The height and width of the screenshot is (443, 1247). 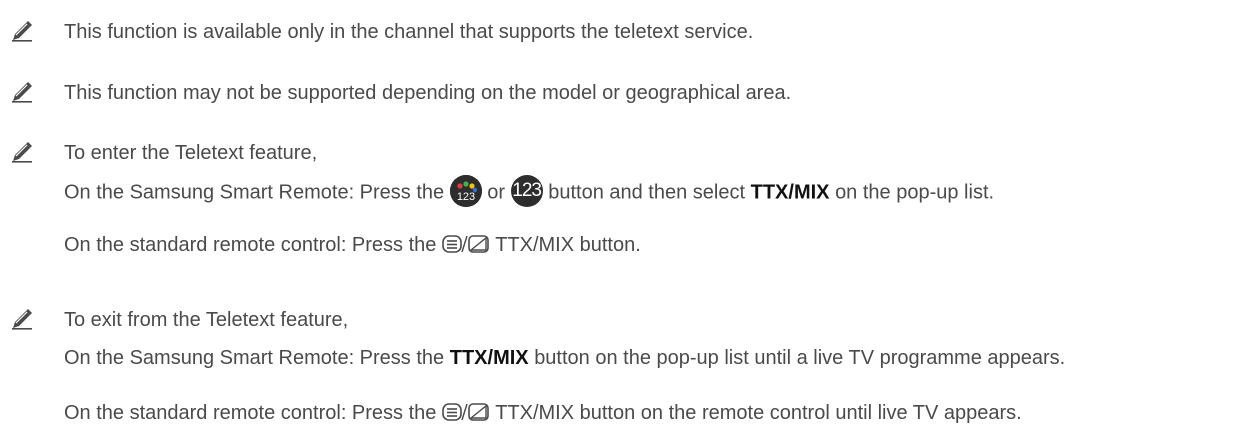 I want to click on standard-remote-suffix: TTX/MIX button., so click(x=568, y=245).